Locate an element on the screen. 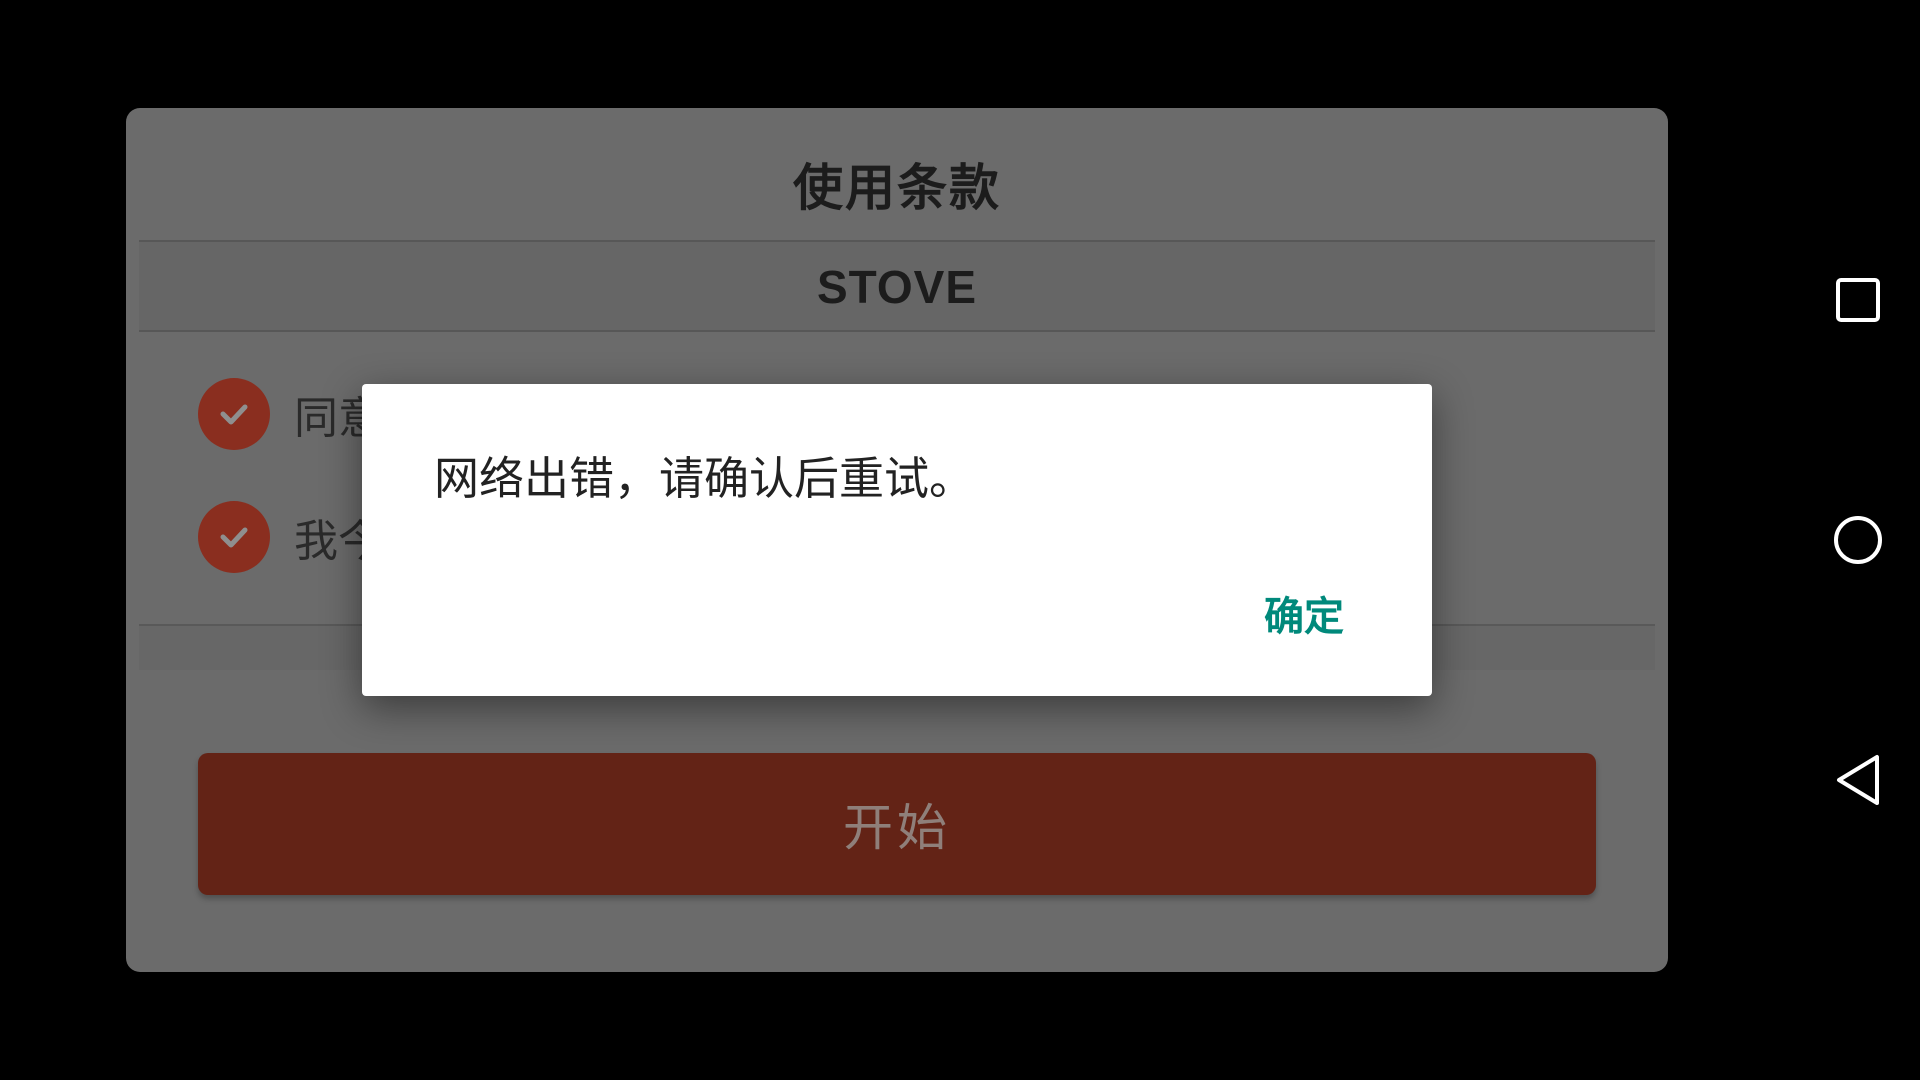  home-icon is located at coordinates (1858, 540).